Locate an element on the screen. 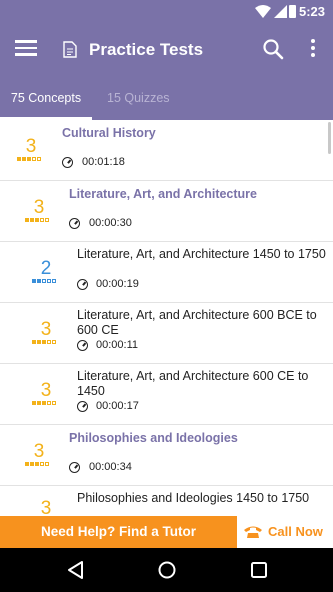 Image resolution: width=333 pixels, height=592 pixels. battery-icon is located at coordinates (292, 11).